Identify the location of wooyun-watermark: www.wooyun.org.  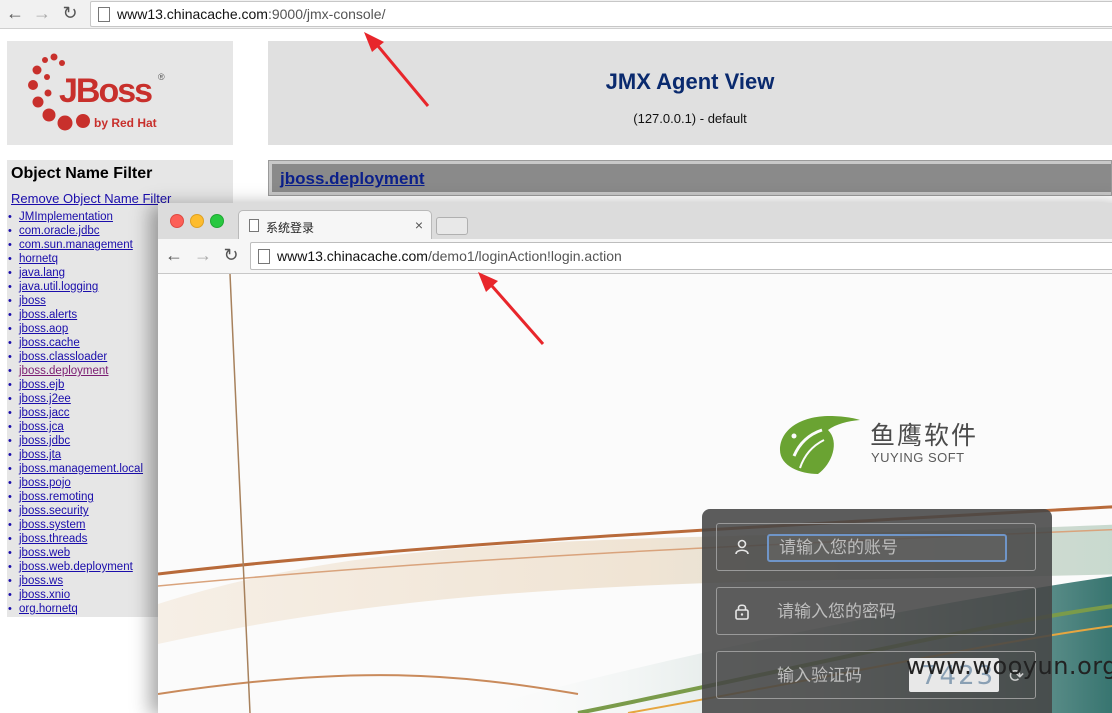
(1009, 666).